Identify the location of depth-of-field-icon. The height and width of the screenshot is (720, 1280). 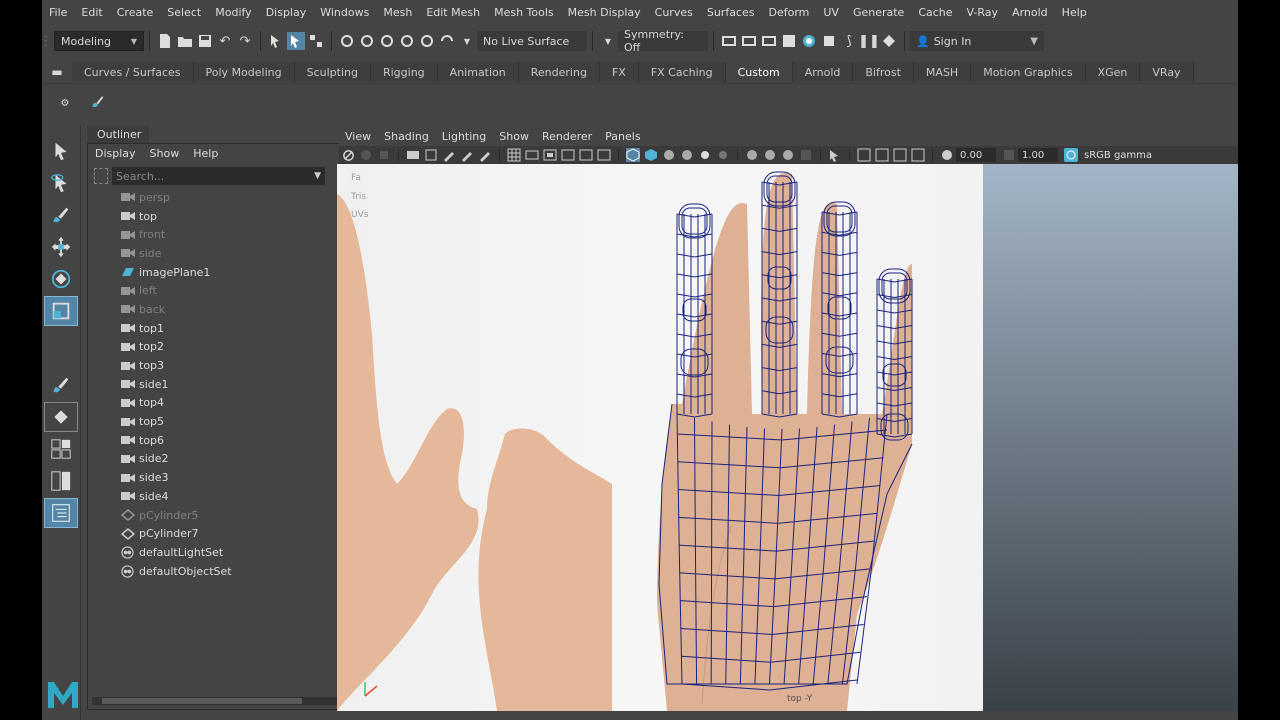
(806, 155).